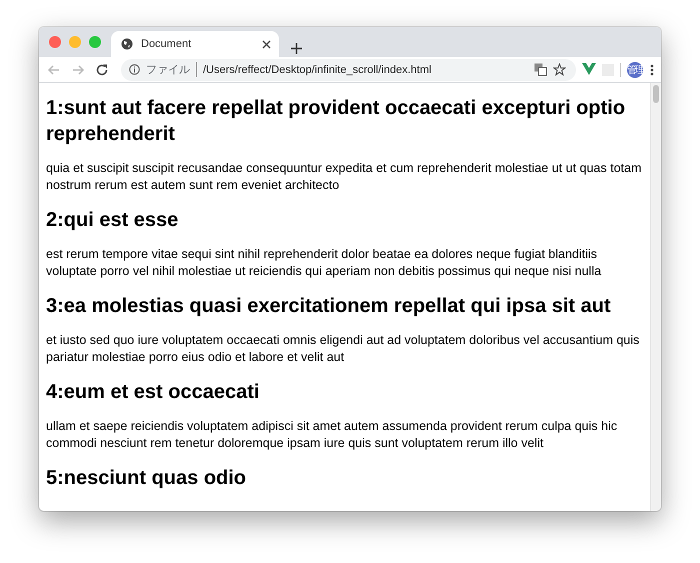 The height and width of the screenshot is (563, 700). Describe the element at coordinates (171, 69) in the screenshot. I see `scheme-label: ファイル` at that location.